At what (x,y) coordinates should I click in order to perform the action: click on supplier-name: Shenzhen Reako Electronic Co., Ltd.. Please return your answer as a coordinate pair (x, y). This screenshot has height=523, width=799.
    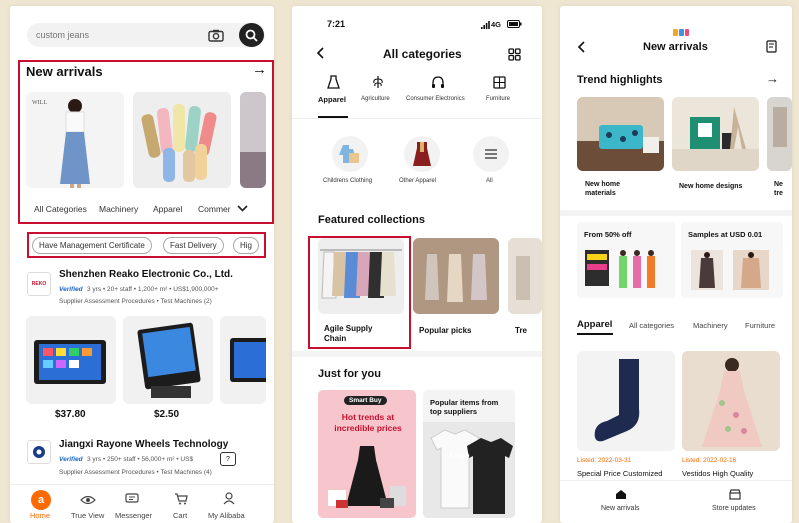
    Looking at the image, I should click on (146, 274).